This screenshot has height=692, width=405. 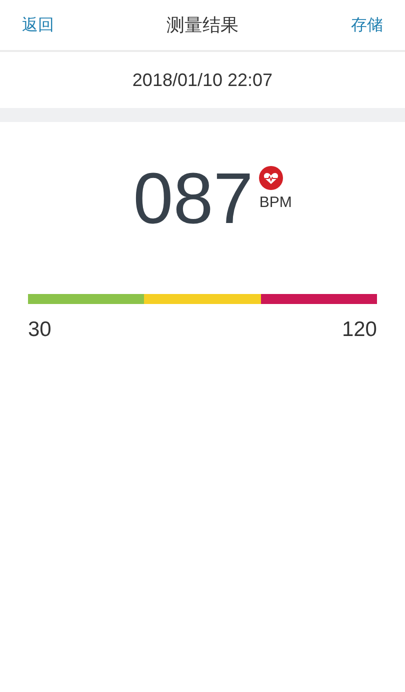 What do you see at coordinates (202, 25) in the screenshot?
I see `page-title: 测量结果` at bounding box center [202, 25].